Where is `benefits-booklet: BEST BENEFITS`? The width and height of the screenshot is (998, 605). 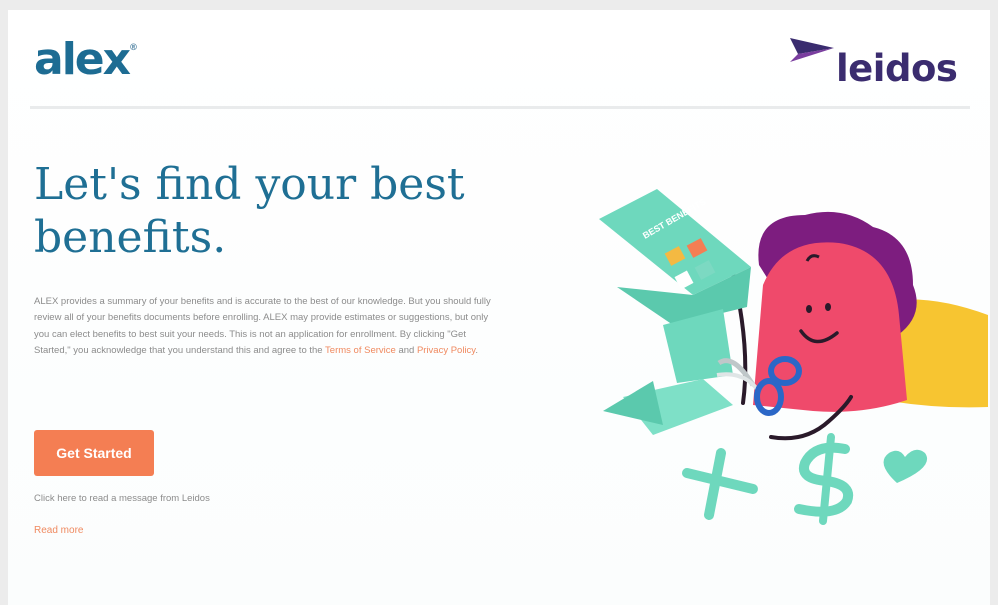 benefits-booklet: BEST BENEFITS is located at coordinates (675, 312).